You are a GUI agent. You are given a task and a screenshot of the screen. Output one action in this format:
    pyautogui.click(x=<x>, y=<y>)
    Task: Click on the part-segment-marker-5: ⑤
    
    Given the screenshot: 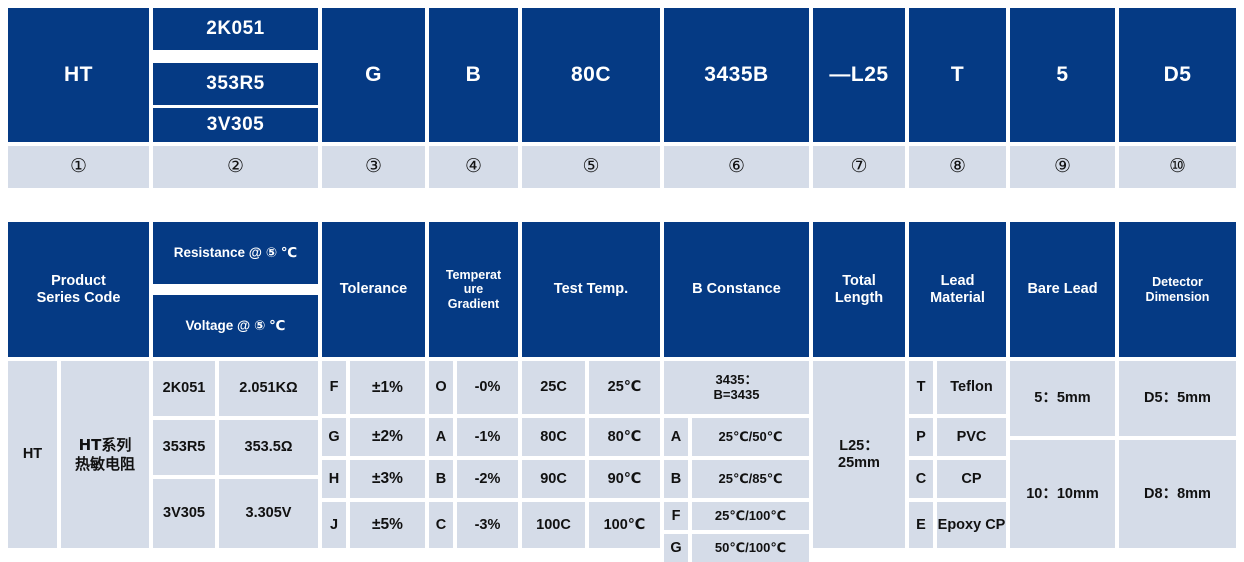 What is the action you would take?
    pyautogui.click(x=591, y=167)
    